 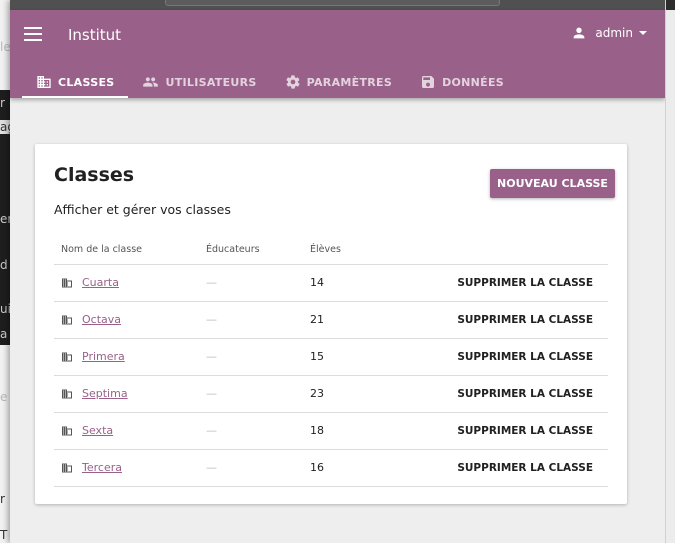 What do you see at coordinates (4, 397) in the screenshot?
I see `bg-text-fragment: e` at bounding box center [4, 397].